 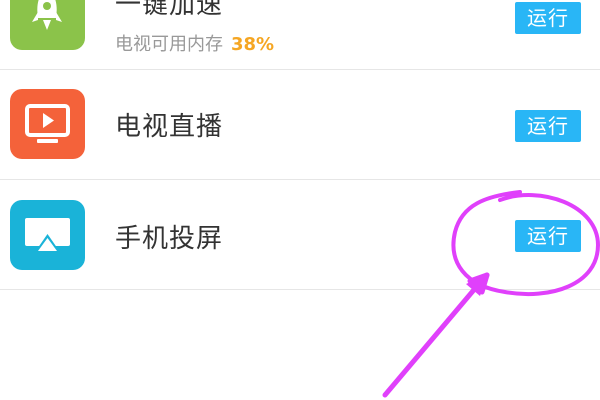 I want to click on run-button-speedup: 运行, so click(x=548, y=18).